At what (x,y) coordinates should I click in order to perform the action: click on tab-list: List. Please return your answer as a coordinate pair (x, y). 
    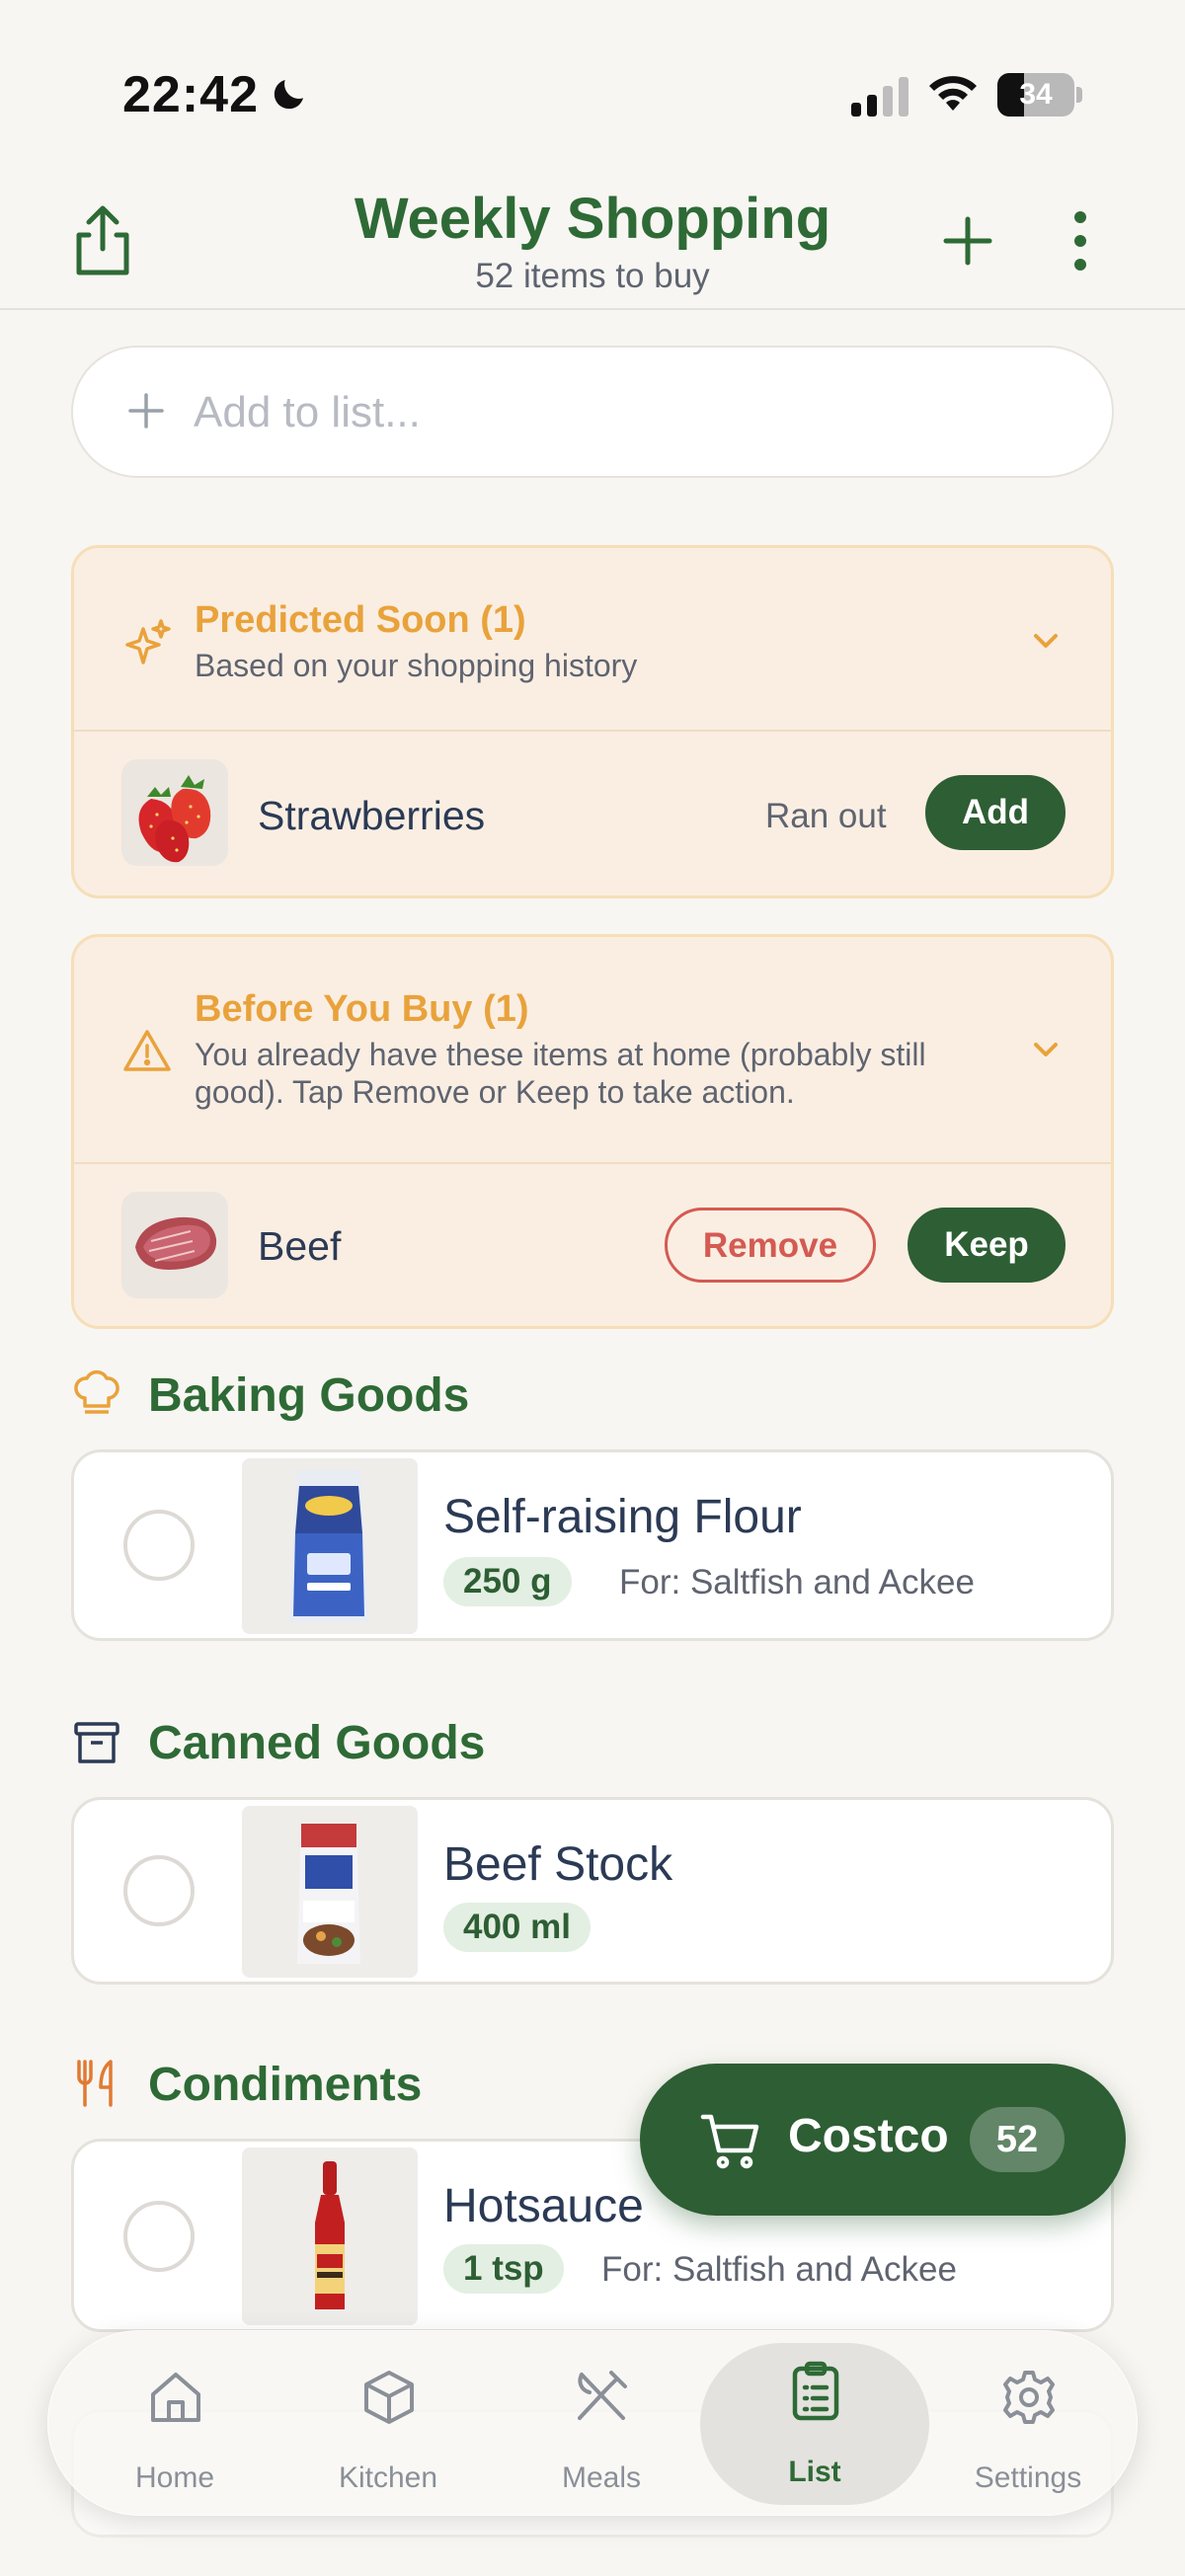
    Looking at the image, I should click on (814, 2424).